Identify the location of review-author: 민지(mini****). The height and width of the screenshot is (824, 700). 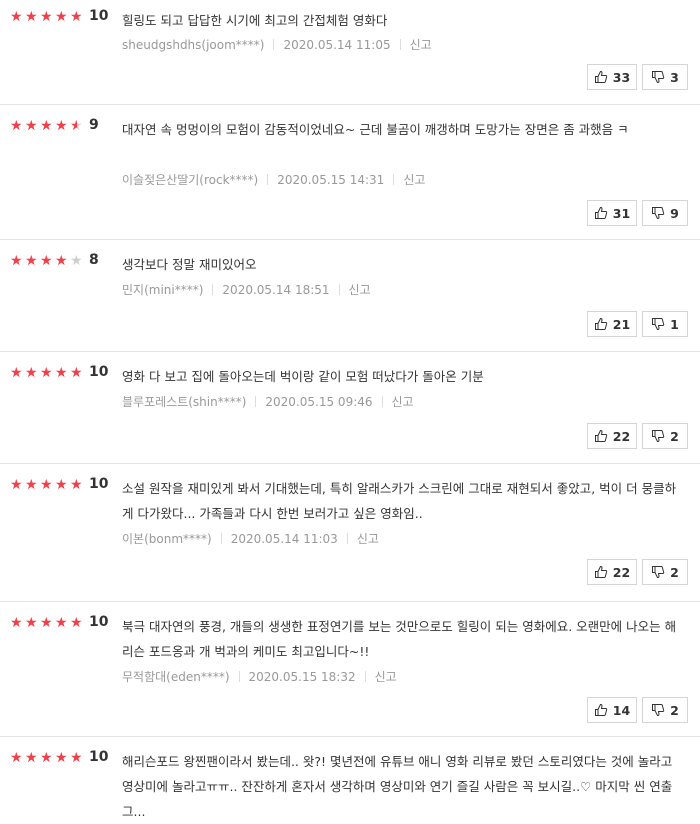
(162, 289).